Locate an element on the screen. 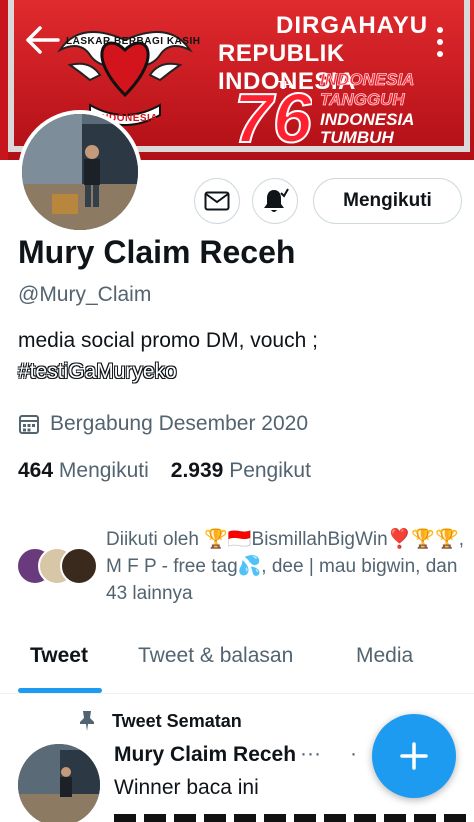  following-count: 464 is located at coordinates (36, 470).